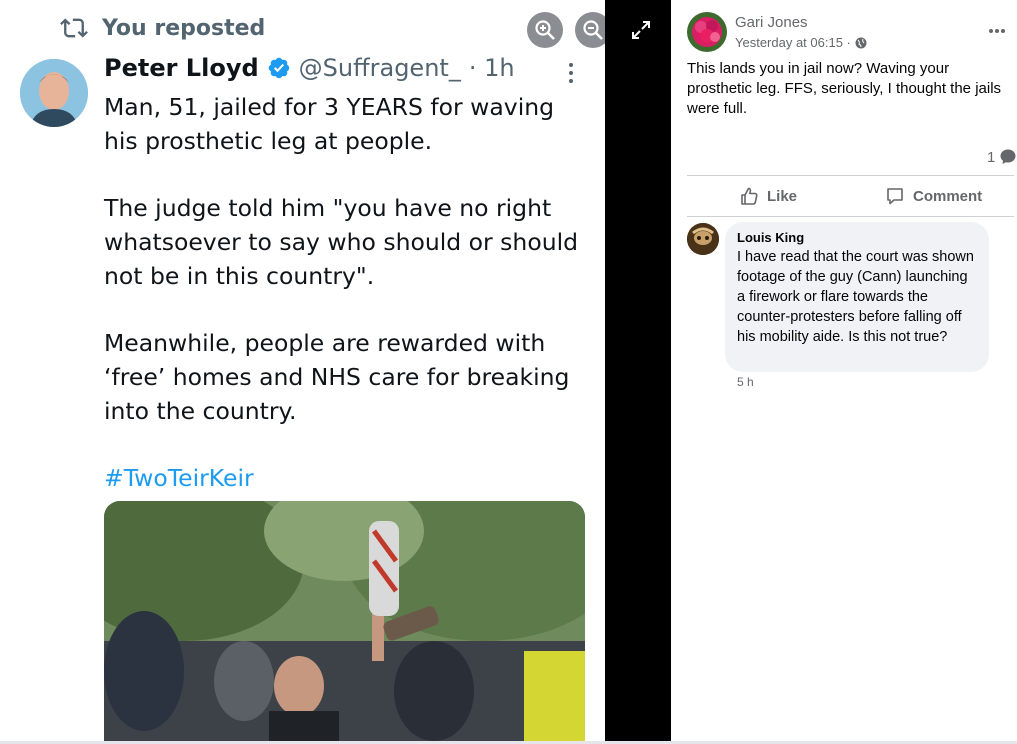  Describe the element at coordinates (184, 28) in the screenshot. I see `repost-label: You reposted` at that location.